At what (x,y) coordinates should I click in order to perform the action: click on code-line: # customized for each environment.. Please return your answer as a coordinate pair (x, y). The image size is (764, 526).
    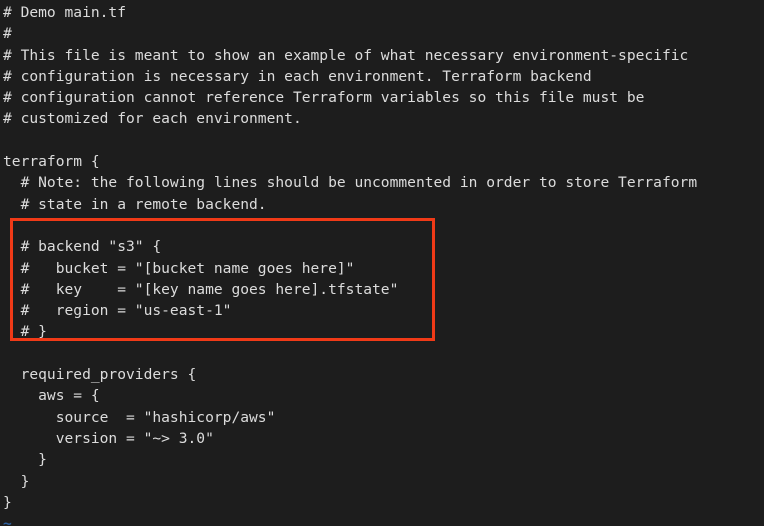
    Looking at the image, I should click on (152, 119).